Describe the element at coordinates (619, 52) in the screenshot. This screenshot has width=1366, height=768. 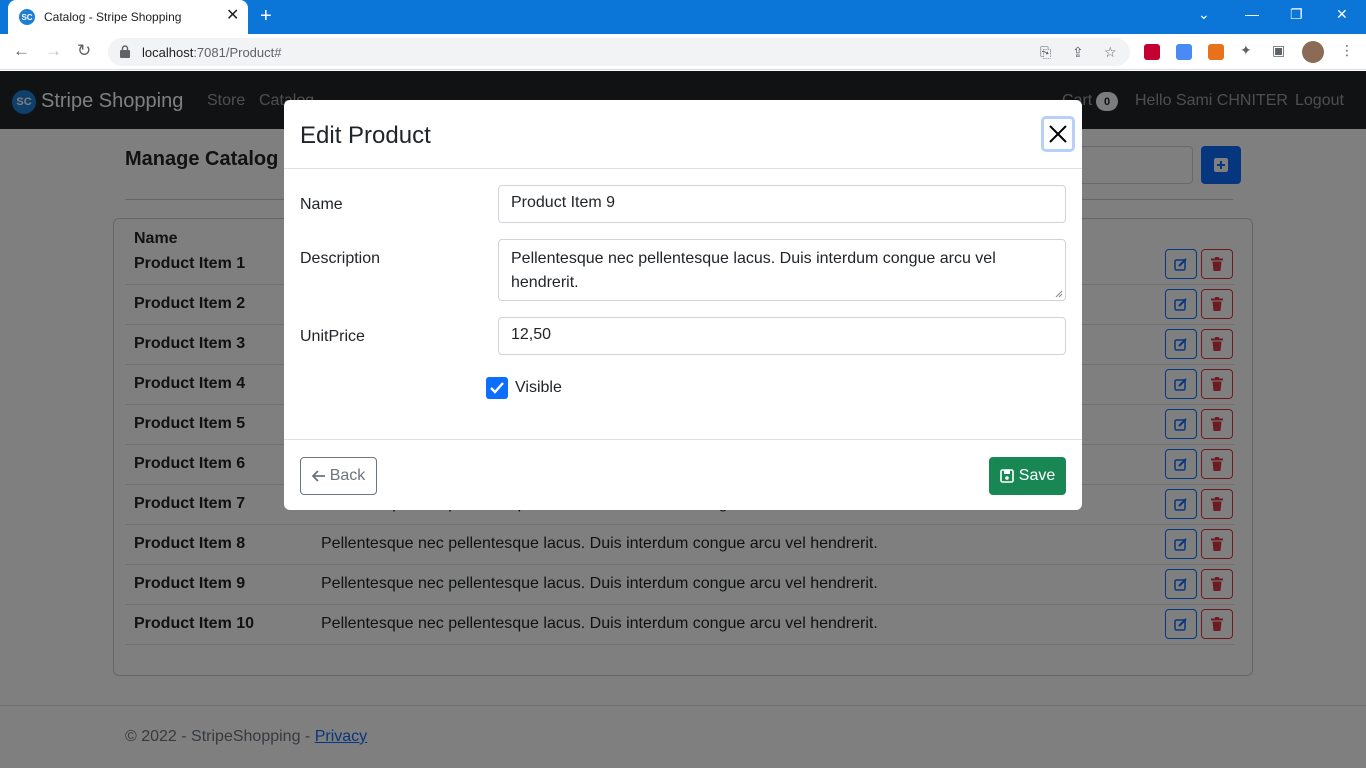
I see `address-bar: localhost:7081/Product# ⎘ ⇪ ☆` at that location.